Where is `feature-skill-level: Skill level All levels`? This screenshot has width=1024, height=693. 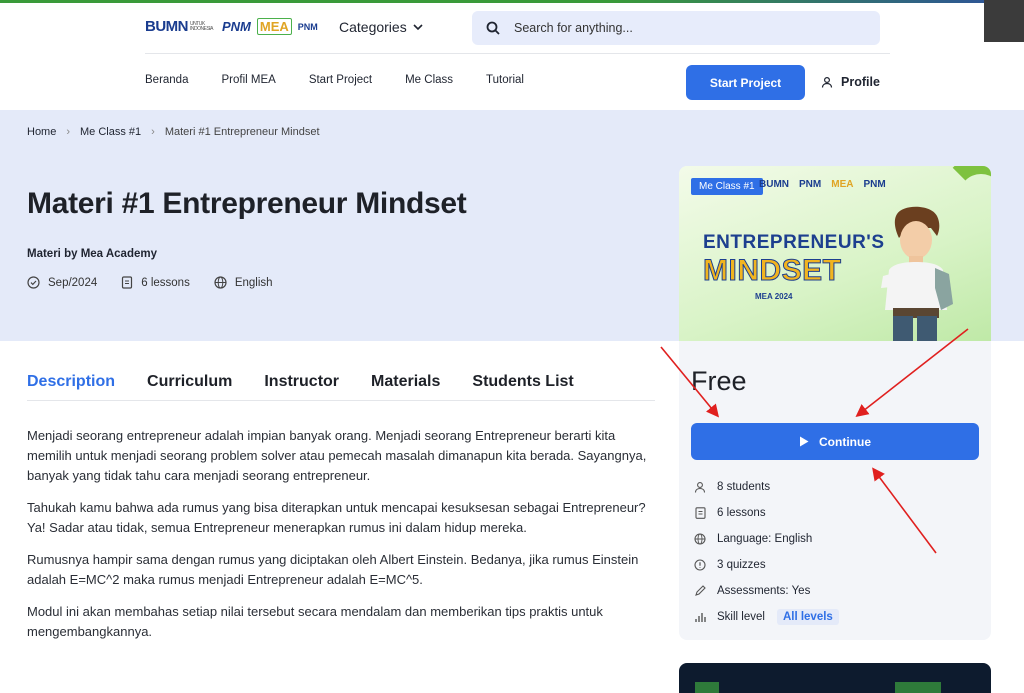
feature-skill-level: Skill level All levels is located at coordinates (766, 617).